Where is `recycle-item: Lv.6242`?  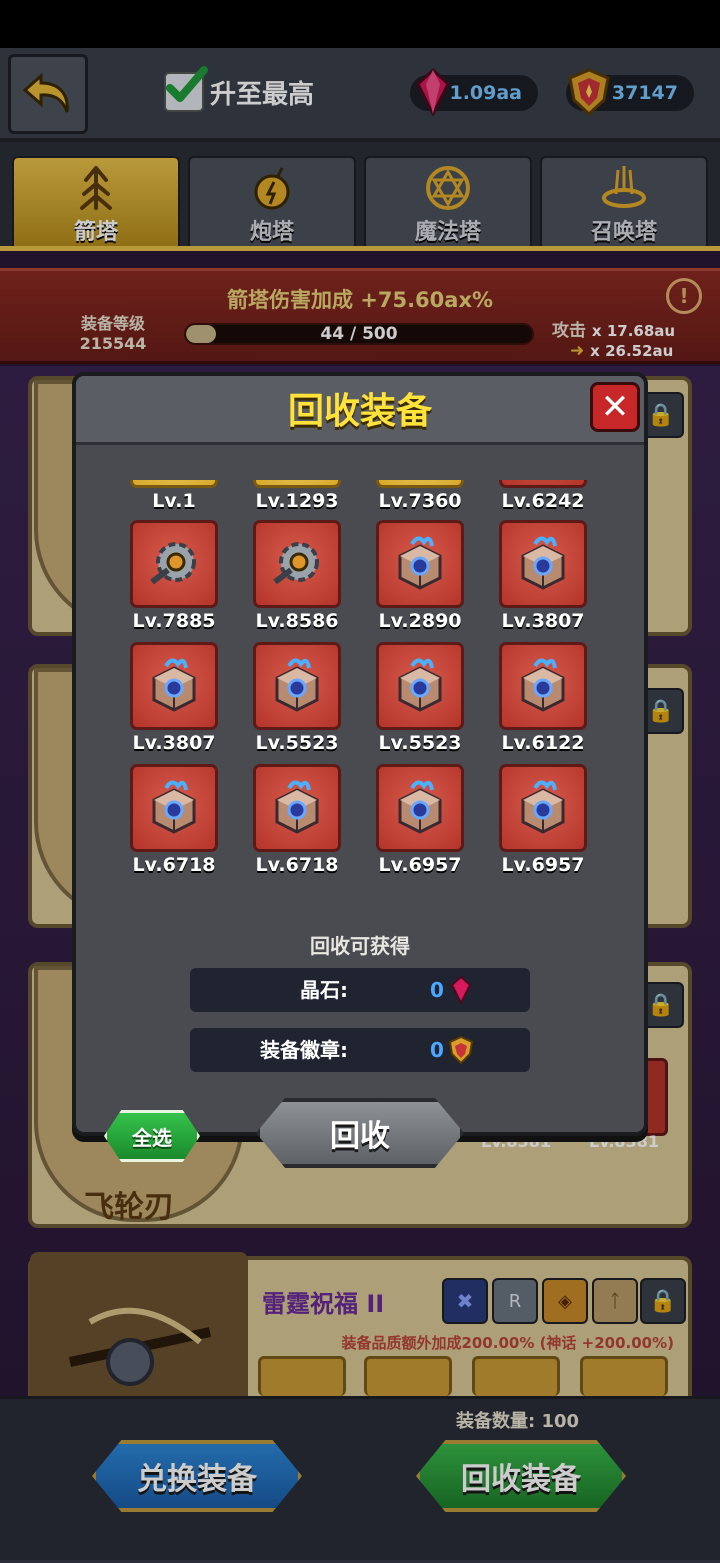 recycle-item: Lv.6242 is located at coordinates (543, 496).